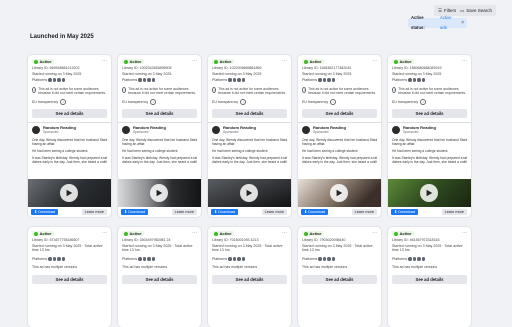 This screenshot has height=327, width=512. I want to click on save-search-label: Save Search, so click(479, 10).